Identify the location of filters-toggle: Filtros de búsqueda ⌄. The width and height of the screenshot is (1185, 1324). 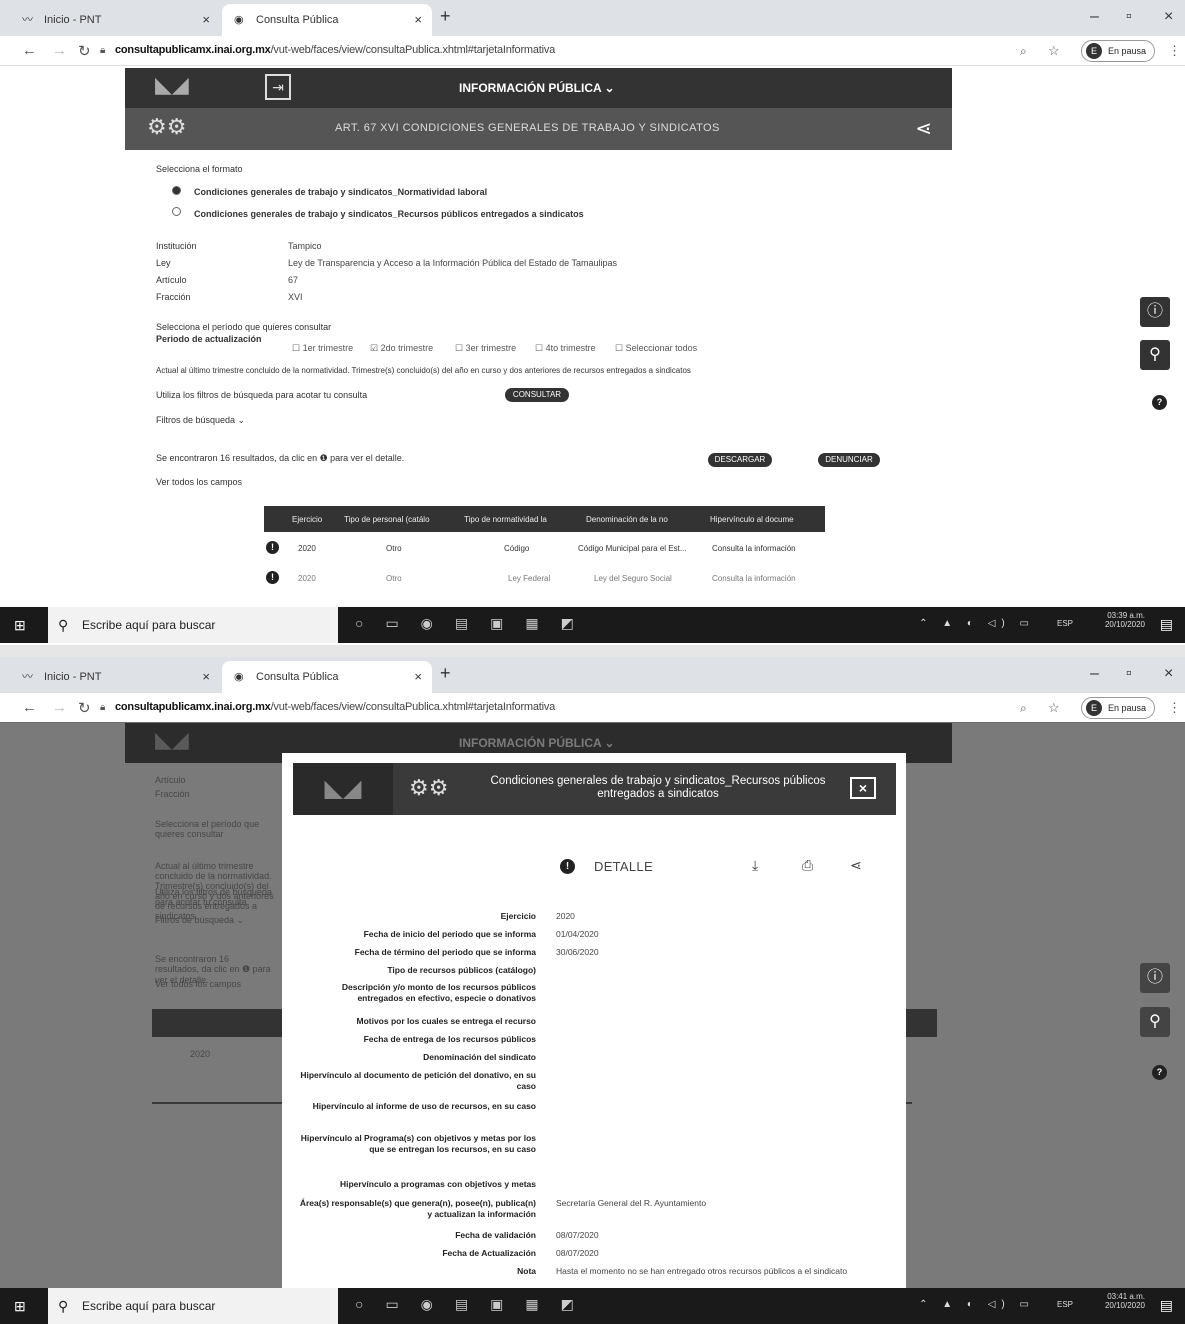
(200, 420).